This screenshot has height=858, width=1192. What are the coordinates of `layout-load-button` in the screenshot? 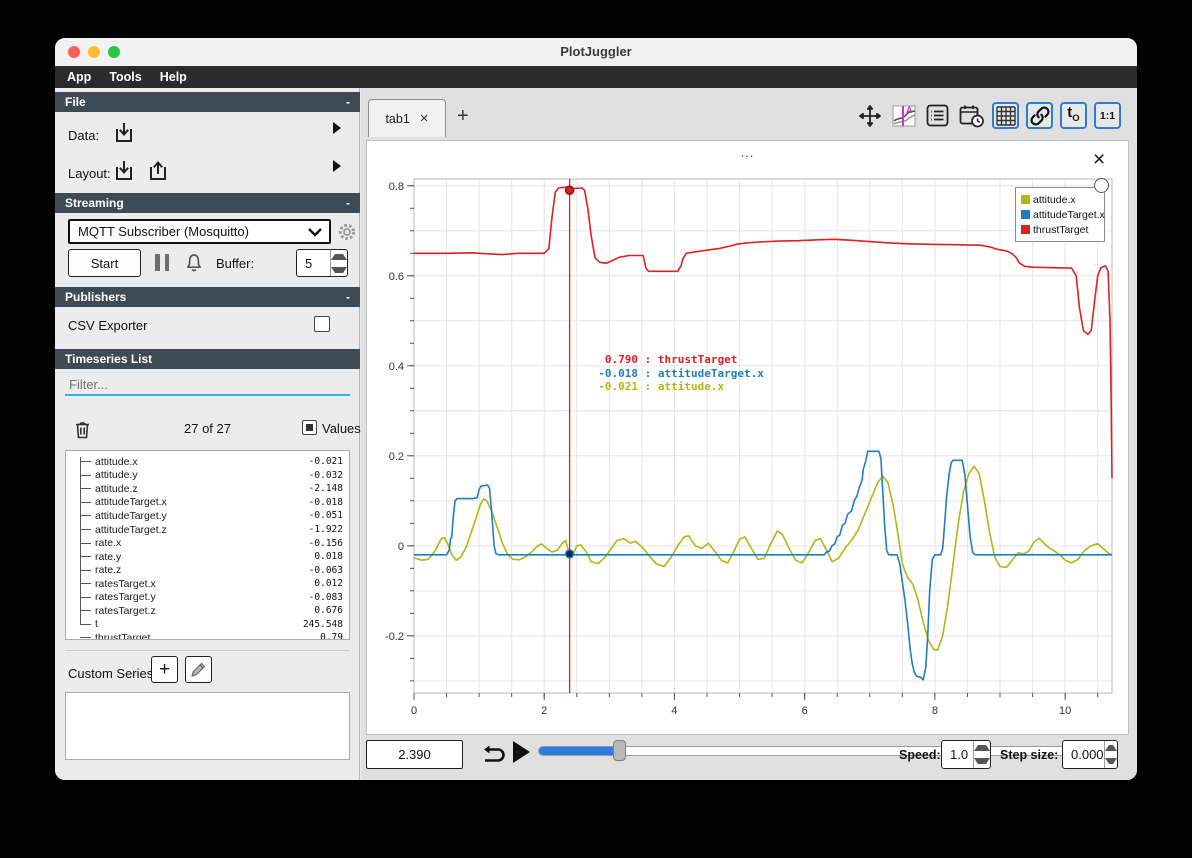 It's located at (124, 171).